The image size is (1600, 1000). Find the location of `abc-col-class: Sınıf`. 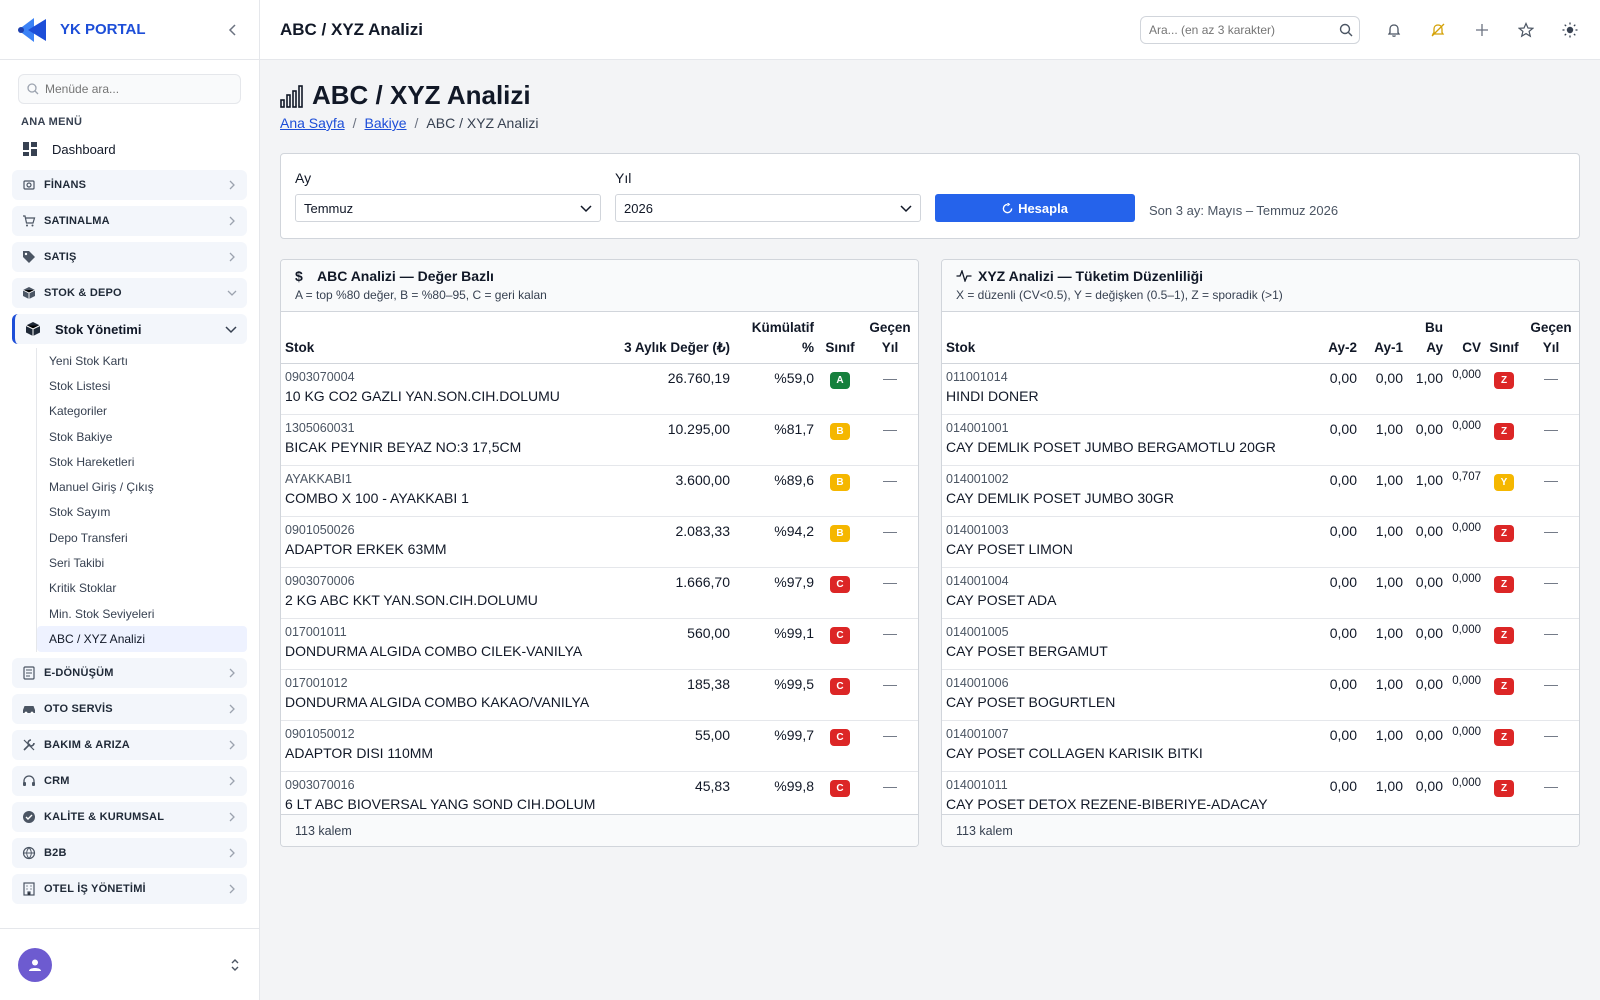

abc-col-class: Sınıf is located at coordinates (840, 338).